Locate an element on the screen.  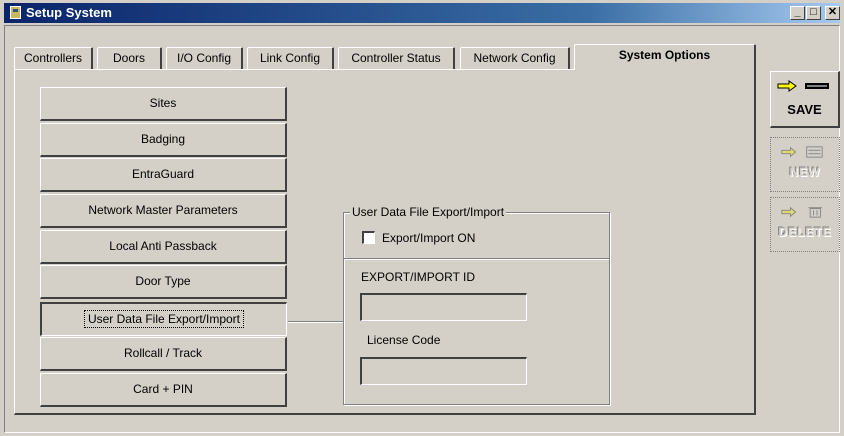
user-data-file-export-import-label: User Data File Export/Import is located at coordinates (164, 319).